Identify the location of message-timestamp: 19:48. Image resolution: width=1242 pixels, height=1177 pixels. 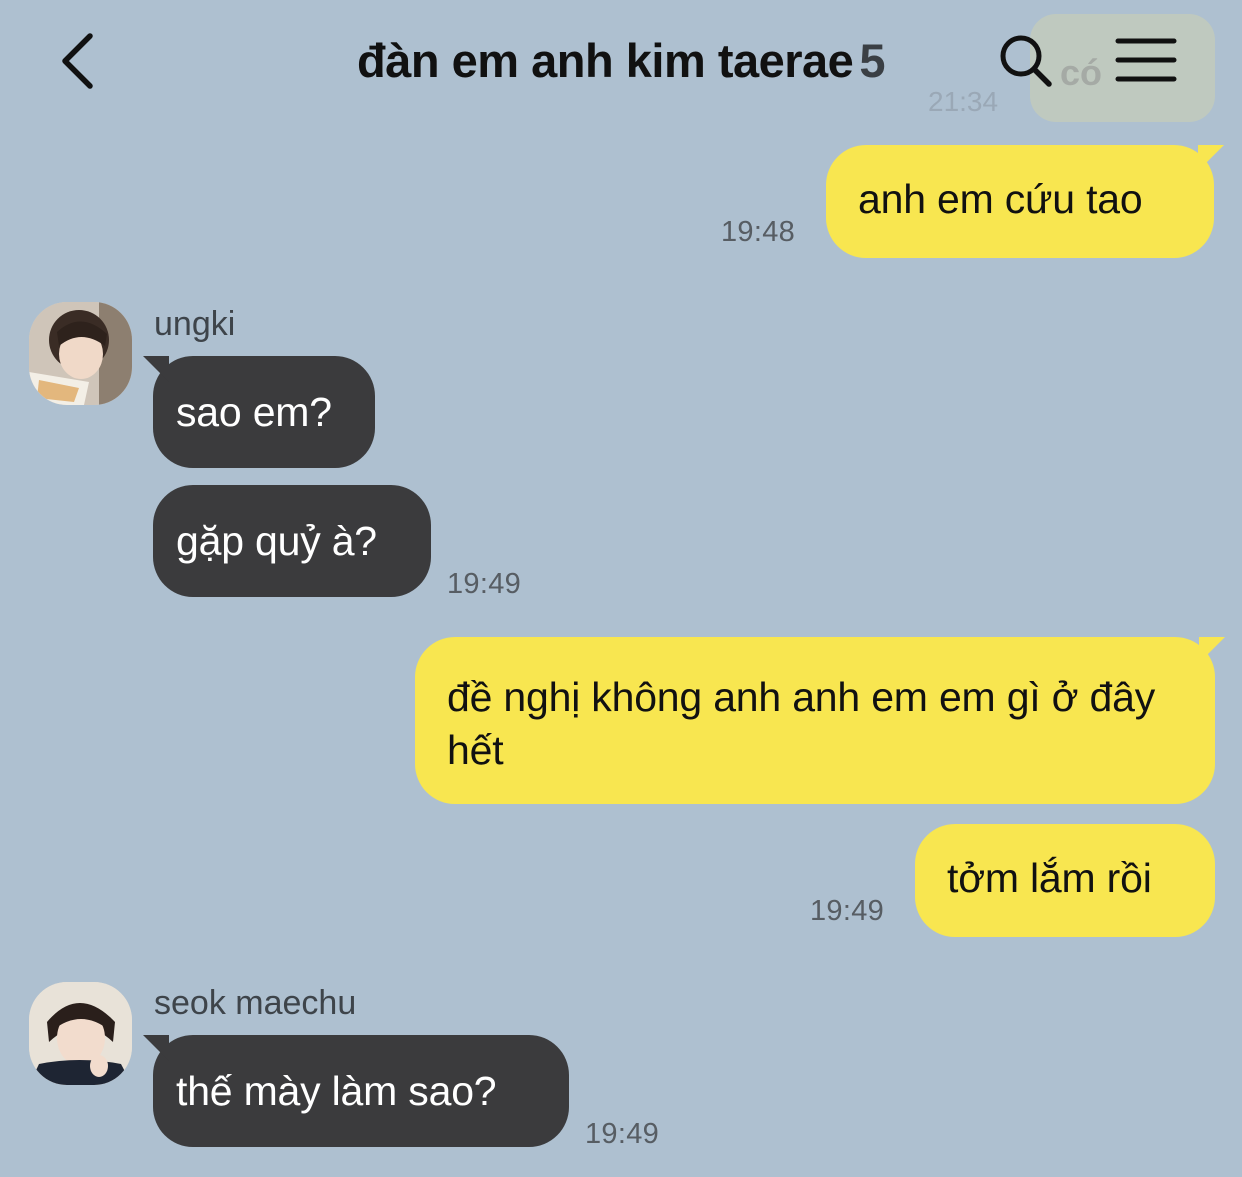
(758, 232).